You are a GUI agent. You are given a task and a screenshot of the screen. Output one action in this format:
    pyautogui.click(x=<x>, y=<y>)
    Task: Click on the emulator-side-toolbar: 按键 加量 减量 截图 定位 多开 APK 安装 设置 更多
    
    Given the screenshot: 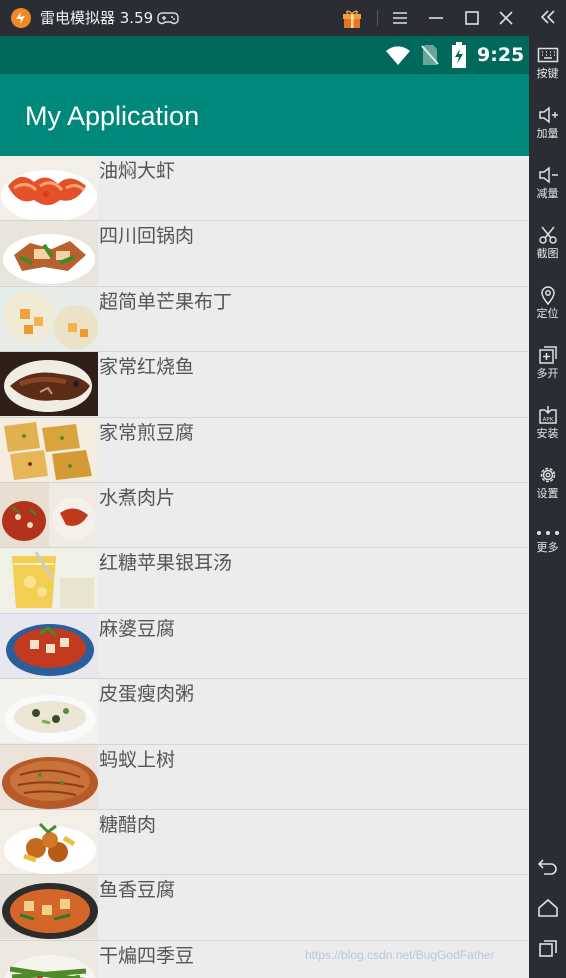 What is the action you would take?
    pyautogui.click(x=547, y=489)
    